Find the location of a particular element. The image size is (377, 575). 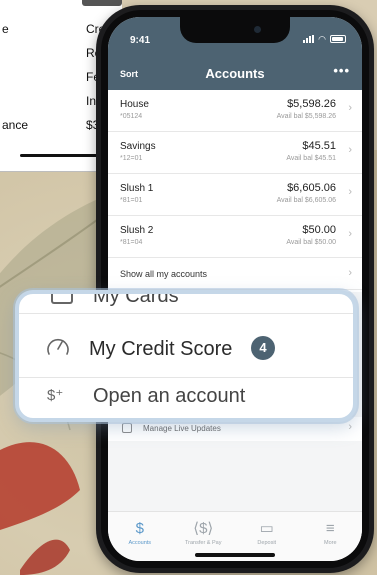

my-cards-row: My Cards is located at coordinates (186, 304).